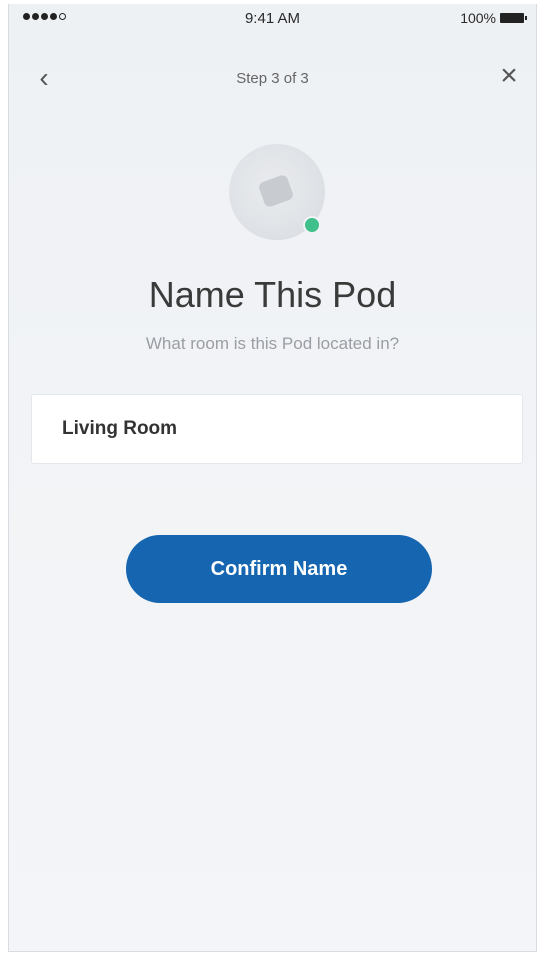 This screenshot has width=543, height=956. Describe the element at coordinates (279, 569) in the screenshot. I see `confirm-name-button: Confirm Name` at that location.